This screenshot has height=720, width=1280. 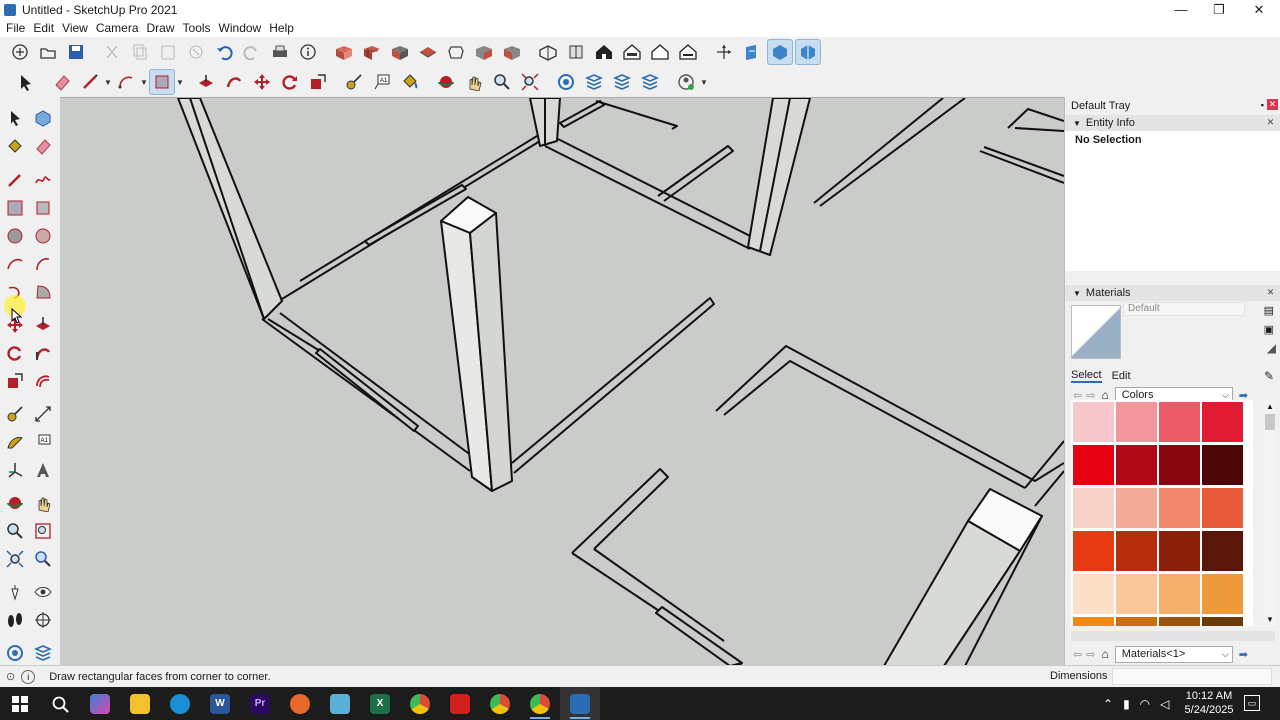 I want to click on circle-tool-icon, so click(x=15, y=236).